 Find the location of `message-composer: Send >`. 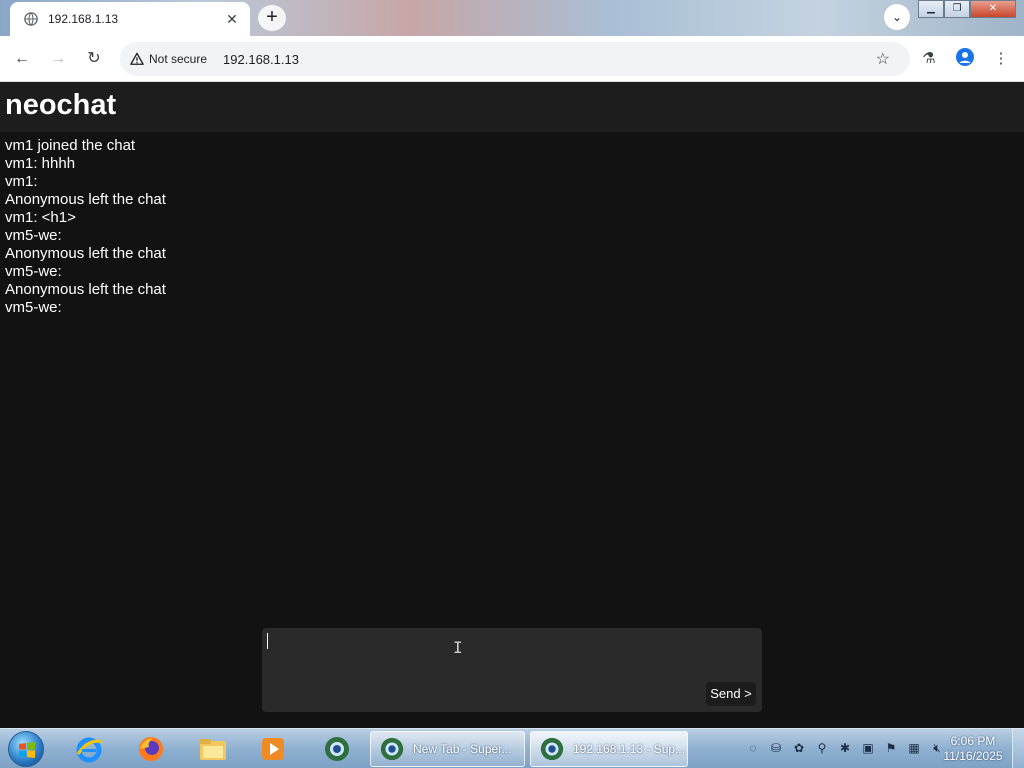

message-composer: Send > is located at coordinates (512, 670).